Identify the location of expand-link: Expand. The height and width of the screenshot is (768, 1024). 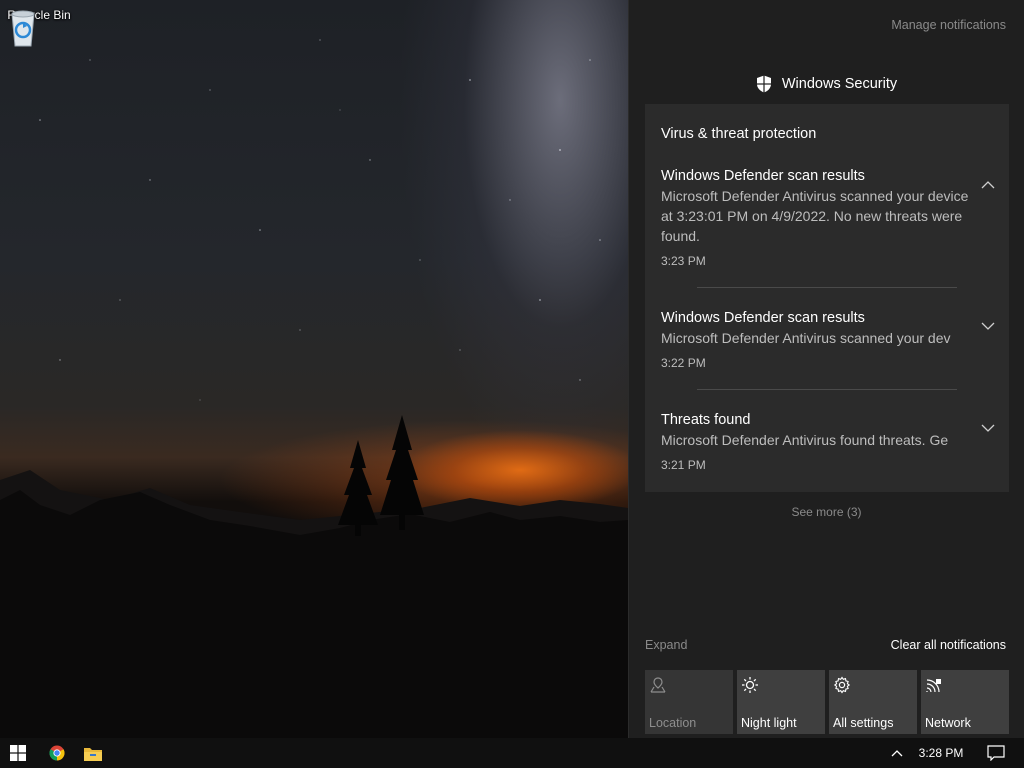
(666, 645).